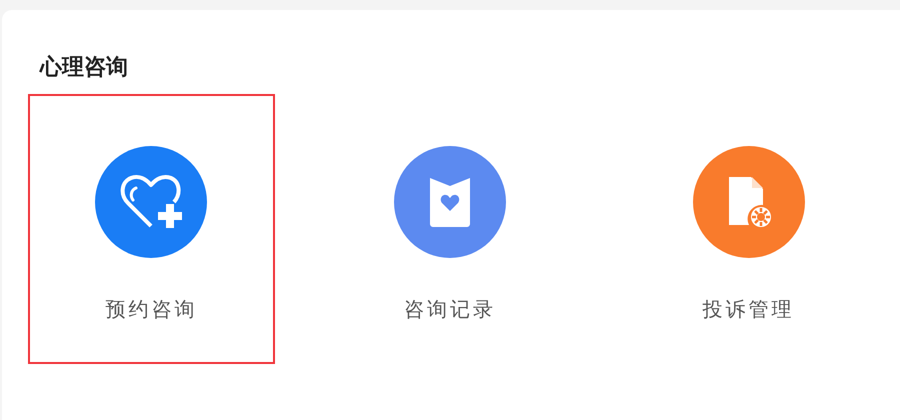 The height and width of the screenshot is (420, 900). Describe the element at coordinates (151, 309) in the screenshot. I see `tile-label: 预约咨询` at that location.